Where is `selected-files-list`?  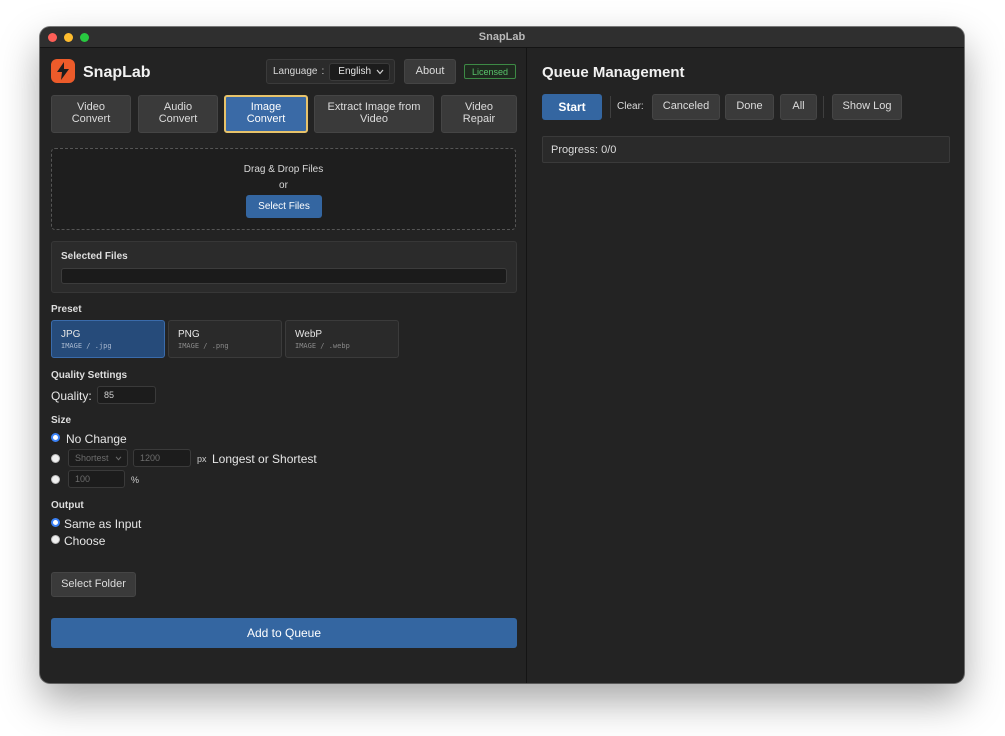 selected-files-list is located at coordinates (284, 276).